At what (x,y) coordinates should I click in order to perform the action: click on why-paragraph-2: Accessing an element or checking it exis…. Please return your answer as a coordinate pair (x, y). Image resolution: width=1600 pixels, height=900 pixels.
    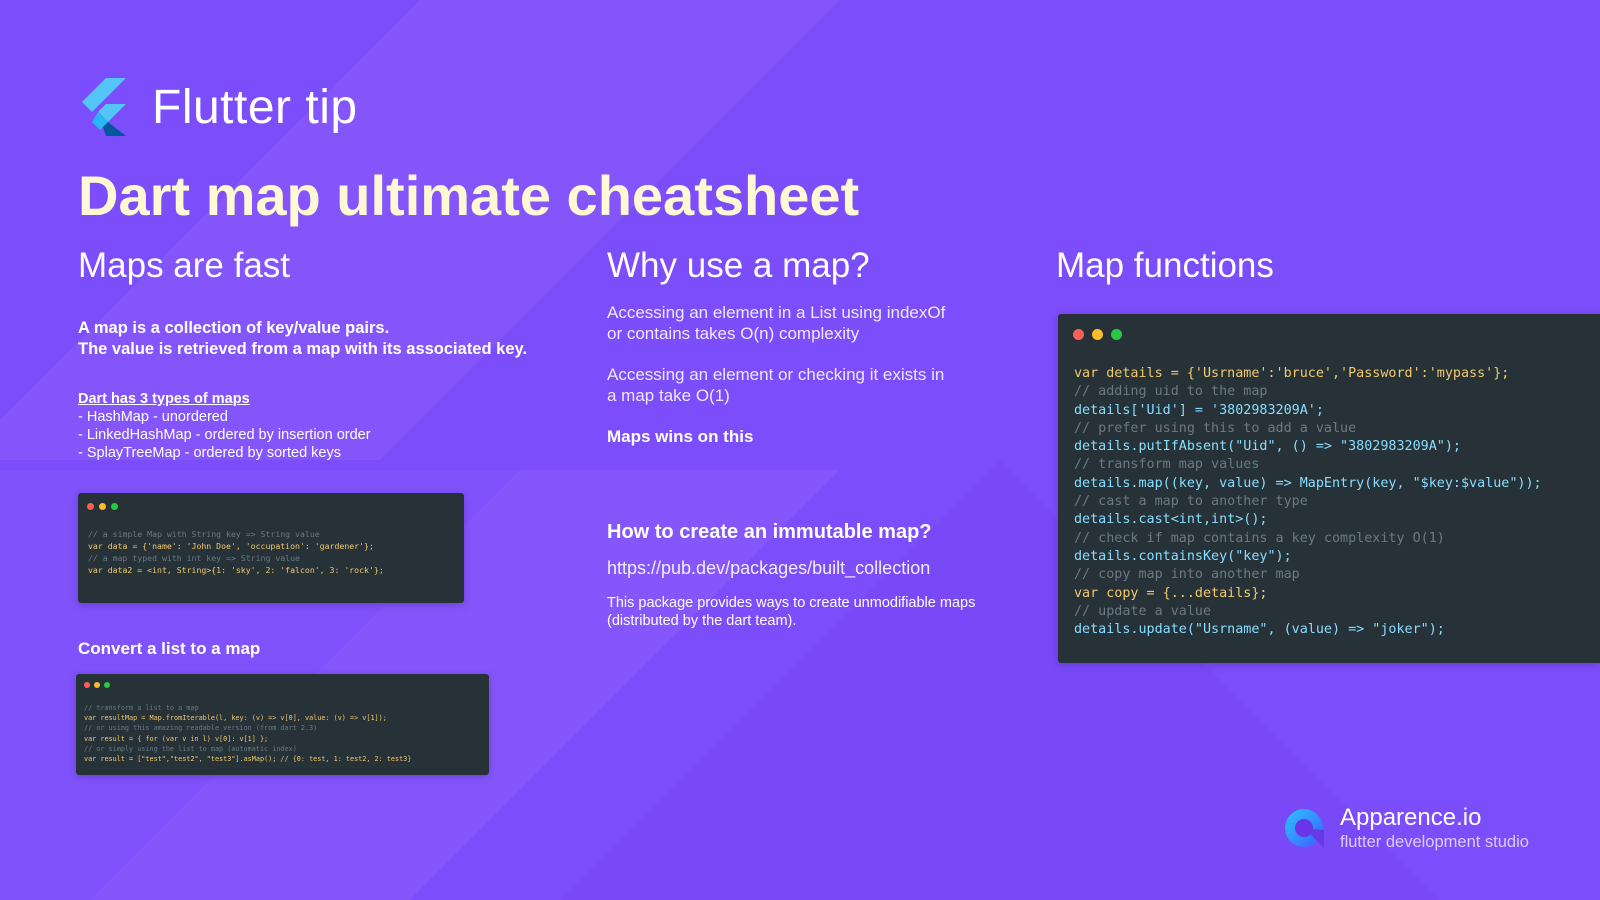
    Looking at the image, I should click on (775, 385).